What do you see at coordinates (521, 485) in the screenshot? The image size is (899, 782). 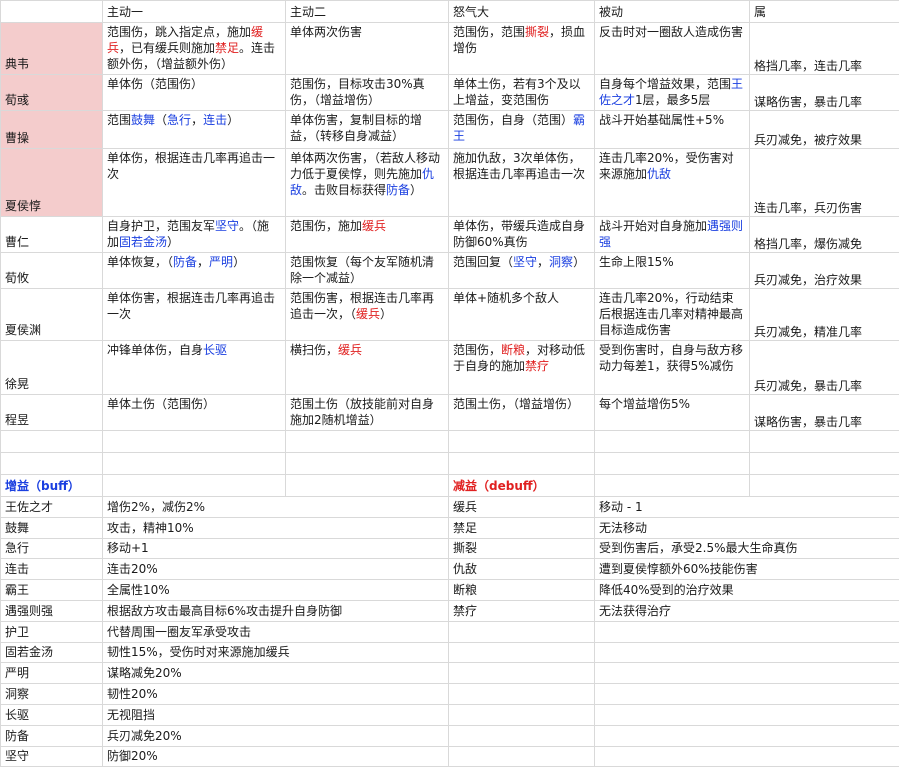 I see `debuff-section-title: 减益（debuff）` at bounding box center [521, 485].